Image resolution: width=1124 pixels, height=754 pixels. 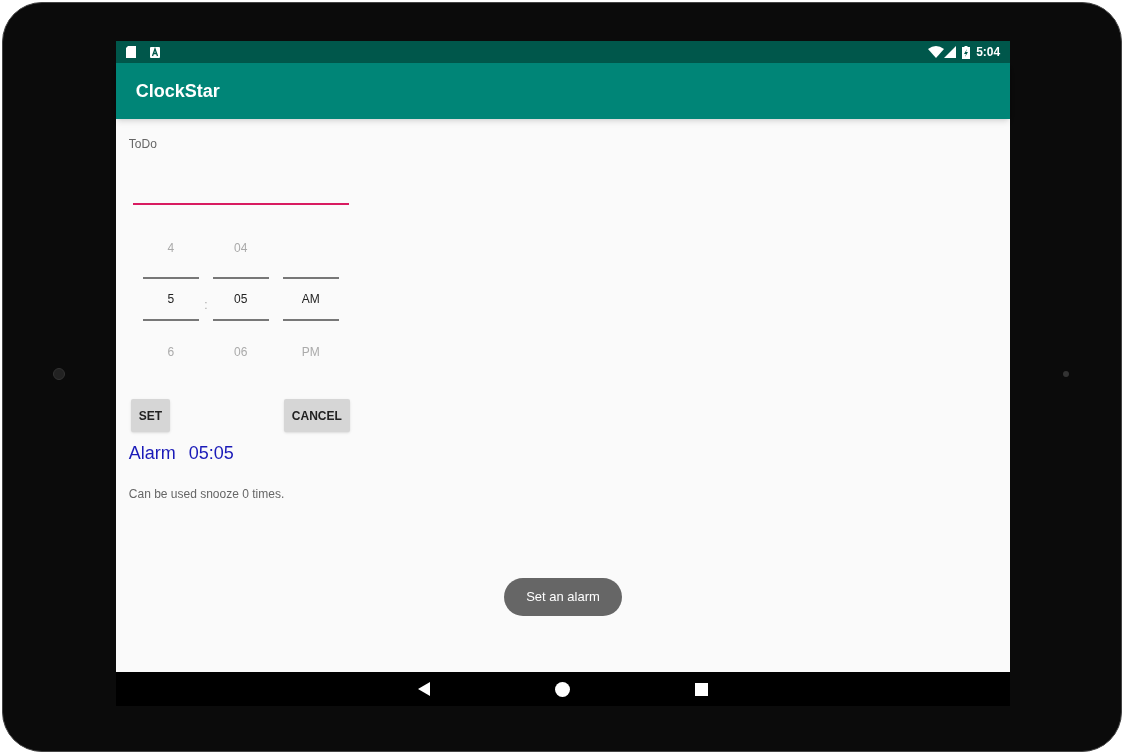 What do you see at coordinates (316, 415) in the screenshot?
I see `action-button: CANCEL` at bounding box center [316, 415].